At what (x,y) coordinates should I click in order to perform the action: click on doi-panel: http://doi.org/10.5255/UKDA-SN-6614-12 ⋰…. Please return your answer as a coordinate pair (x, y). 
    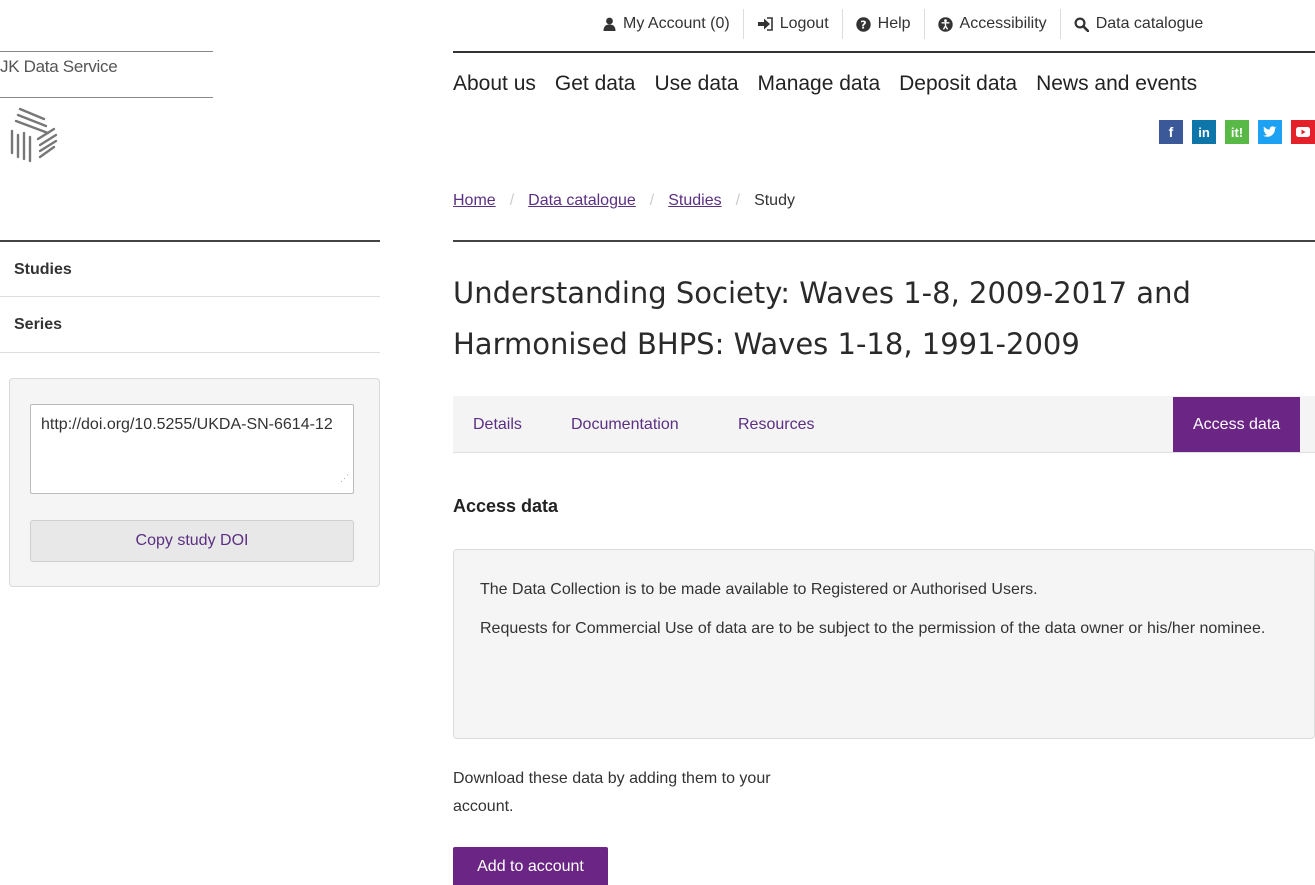
    Looking at the image, I should click on (194, 482).